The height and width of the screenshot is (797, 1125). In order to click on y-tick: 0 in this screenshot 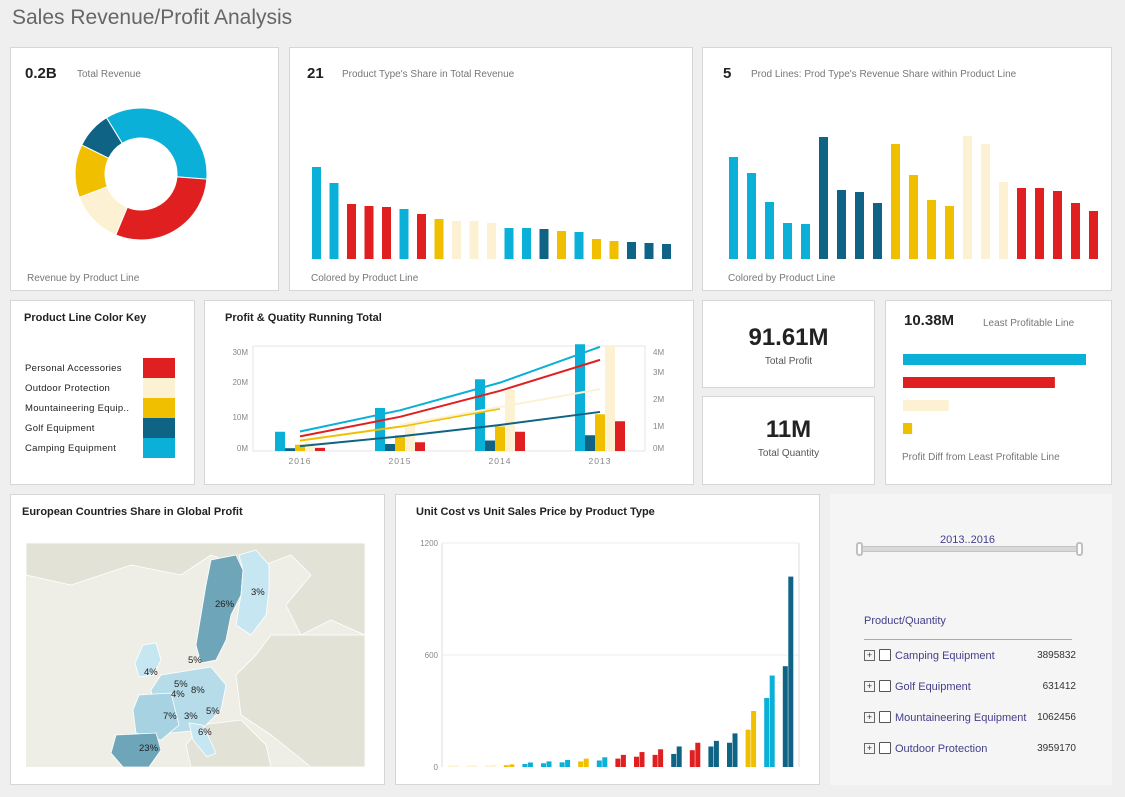, I will do `click(436, 767)`.